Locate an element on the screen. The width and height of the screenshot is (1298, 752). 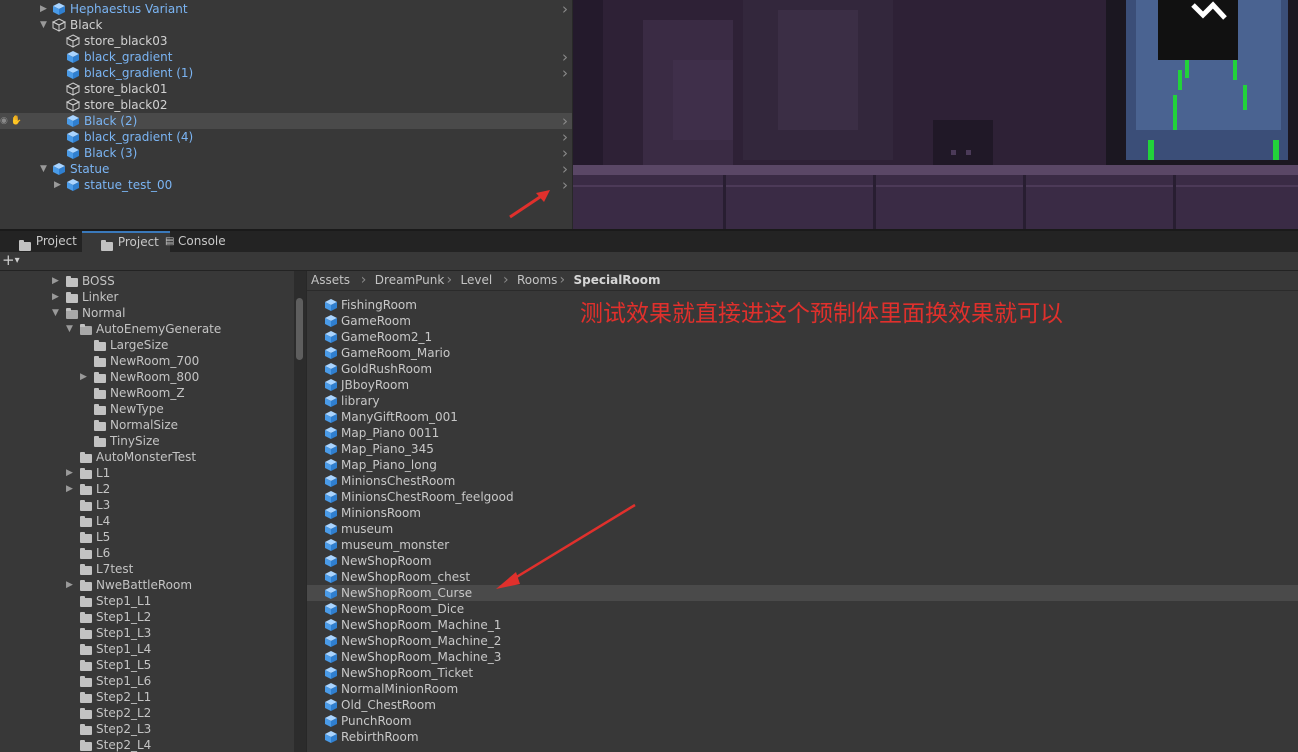
asset-item: NewShopRoom_Machine_2 is located at coordinates (802, 641).